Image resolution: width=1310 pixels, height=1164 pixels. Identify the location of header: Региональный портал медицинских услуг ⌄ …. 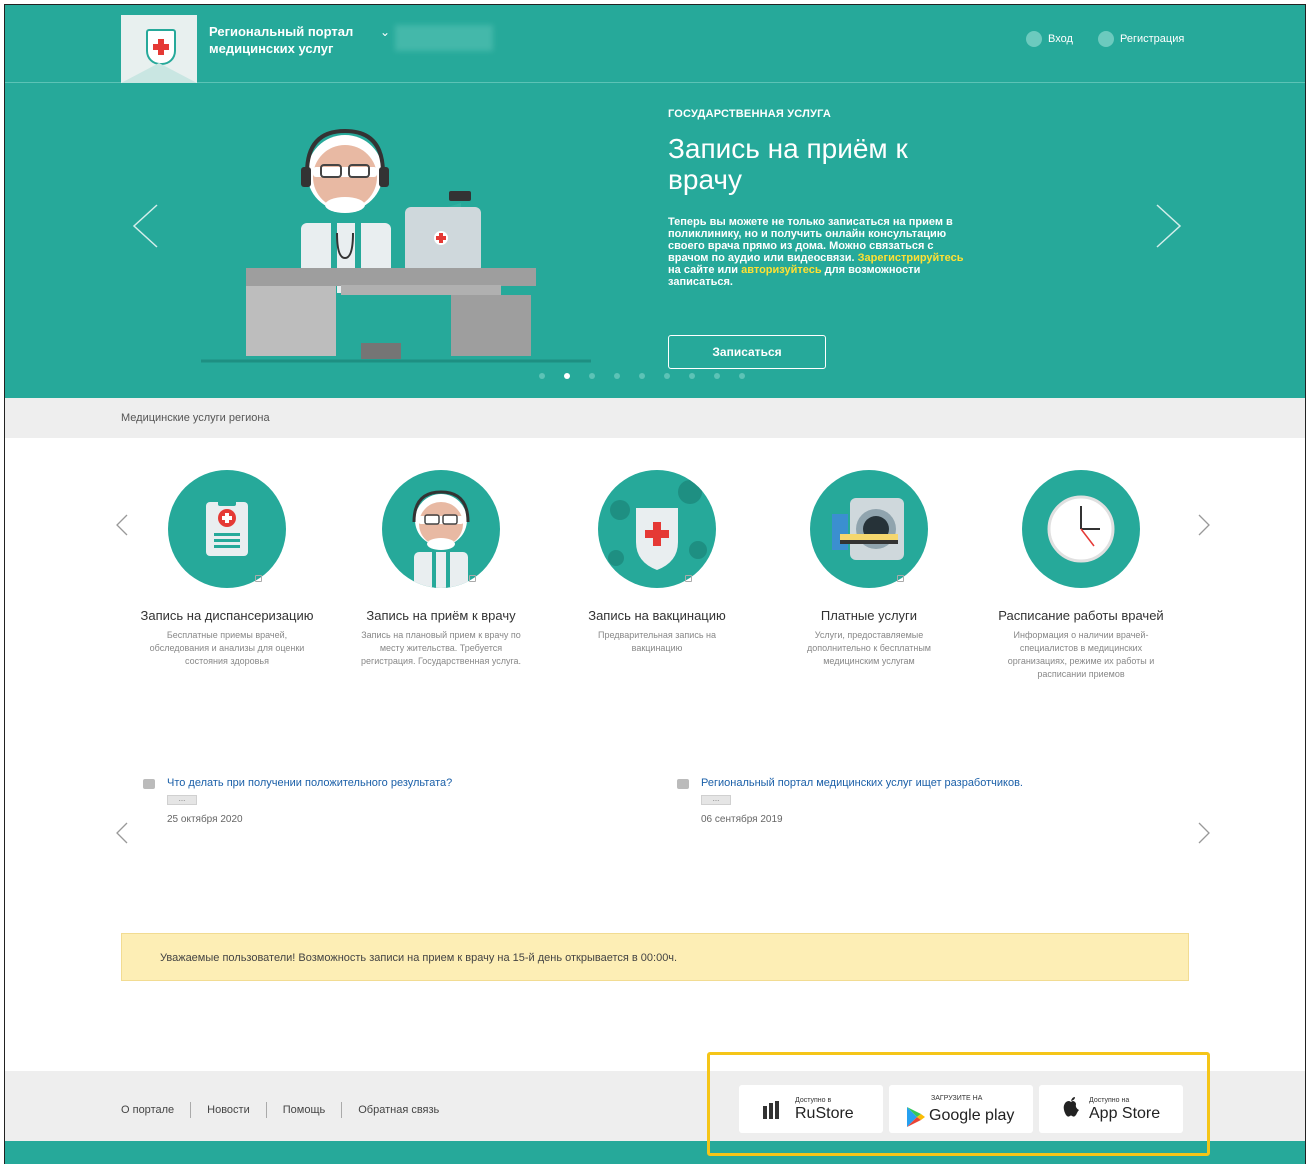
(655, 44).